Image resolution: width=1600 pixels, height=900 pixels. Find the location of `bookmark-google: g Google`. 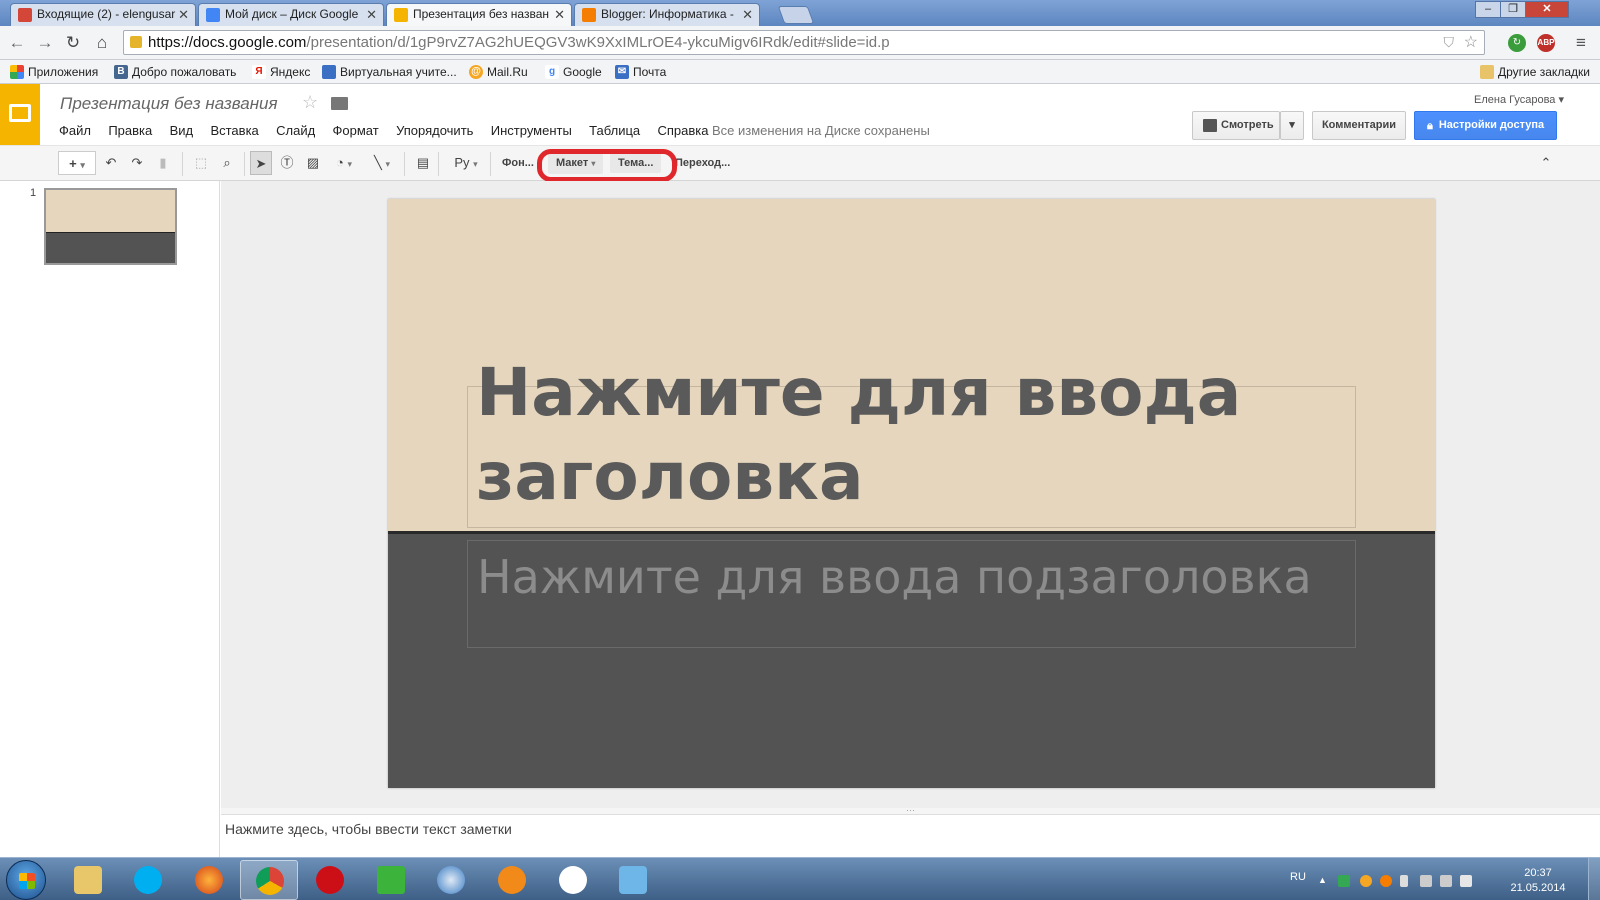

bookmark-google: g Google is located at coordinates (572, 72).